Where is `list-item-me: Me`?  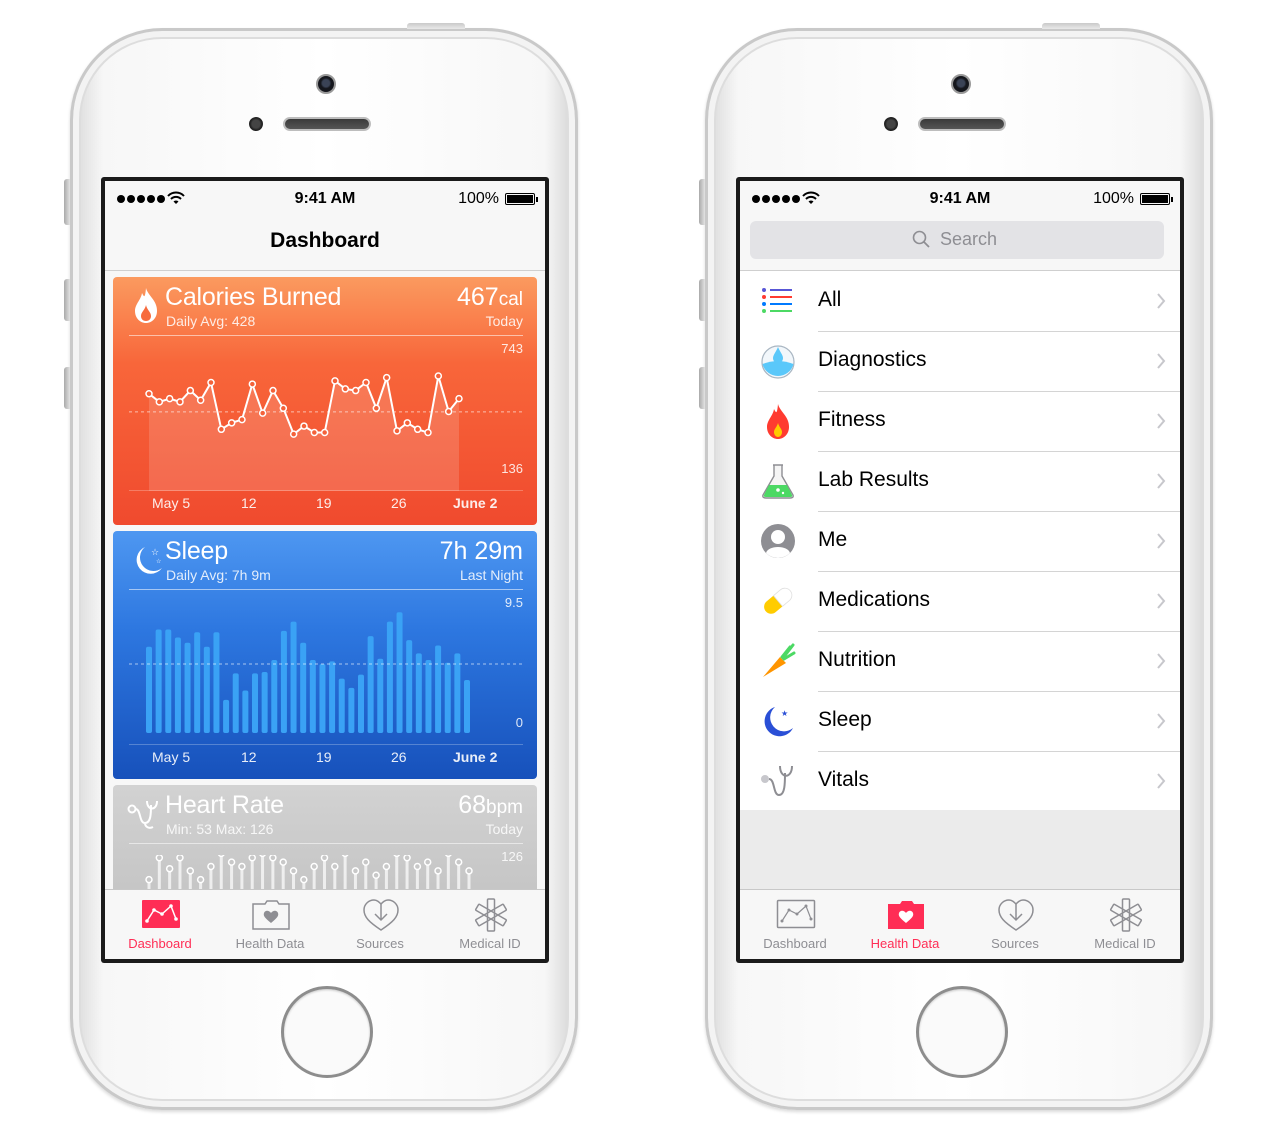
list-item-me: Me is located at coordinates (960, 541).